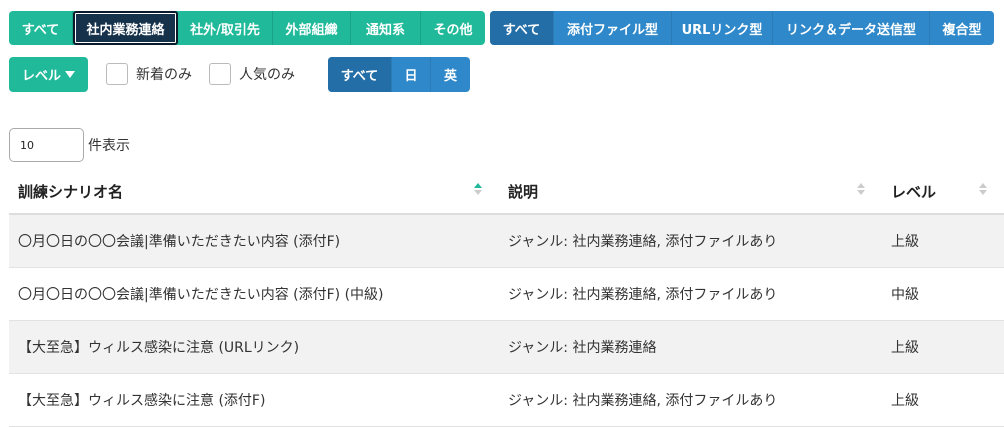  What do you see at coordinates (254, 294) in the screenshot?
I see `scenario-name-cell: 〇月〇日の〇〇会議|準備いただきたい内容 (添付F) (中級)` at bounding box center [254, 294].